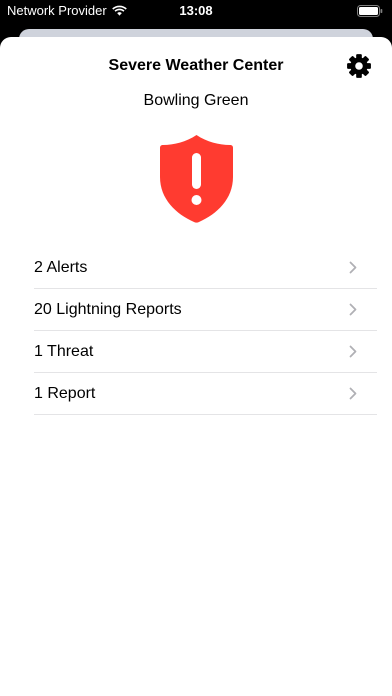 The width and height of the screenshot is (392, 696). What do you see at coordinates (64, 351) in the screenshot?
I see `menu-item-label: 1 Threat` at bounding box center [64, 351].